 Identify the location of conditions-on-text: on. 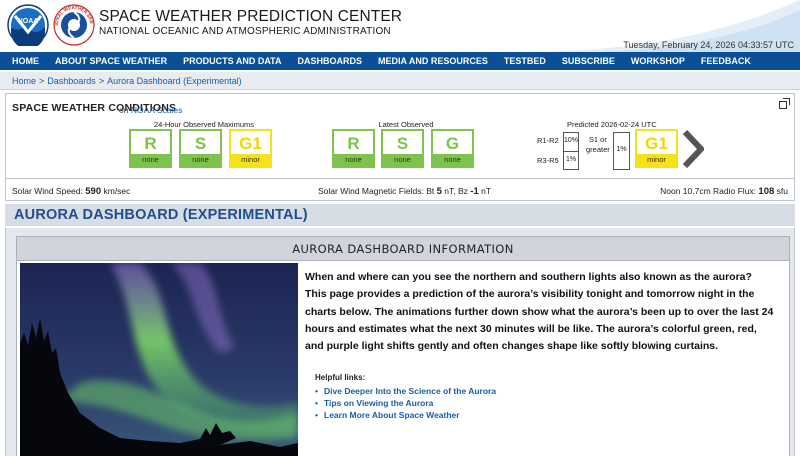
(124, 110).